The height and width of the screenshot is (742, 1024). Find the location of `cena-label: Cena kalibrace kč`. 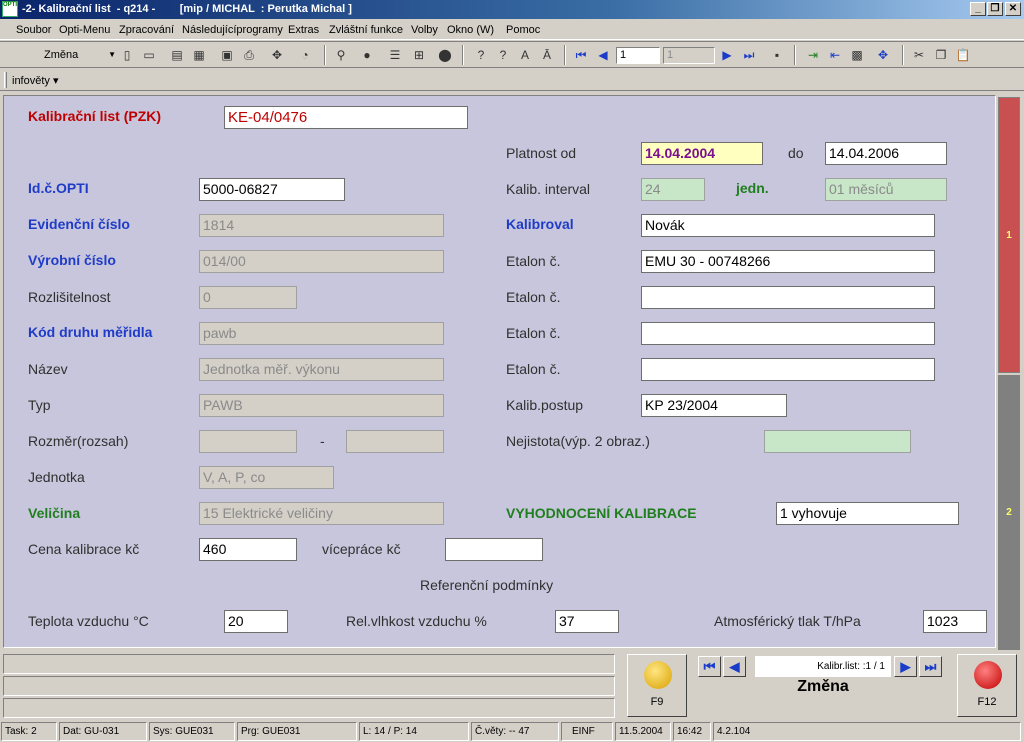

cena-label: Cena kalibrace kč is located at coordinates (84, 549).